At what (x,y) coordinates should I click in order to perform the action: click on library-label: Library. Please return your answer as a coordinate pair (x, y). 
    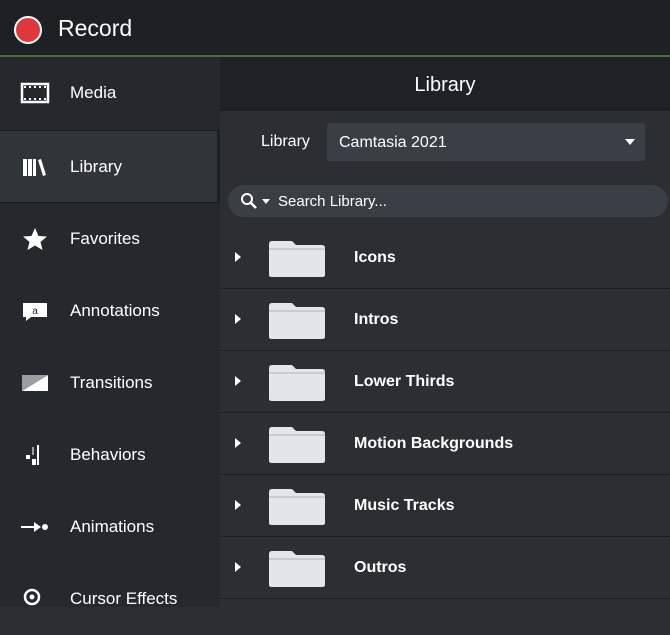
    Looking at the image, I should click on (285, 141).